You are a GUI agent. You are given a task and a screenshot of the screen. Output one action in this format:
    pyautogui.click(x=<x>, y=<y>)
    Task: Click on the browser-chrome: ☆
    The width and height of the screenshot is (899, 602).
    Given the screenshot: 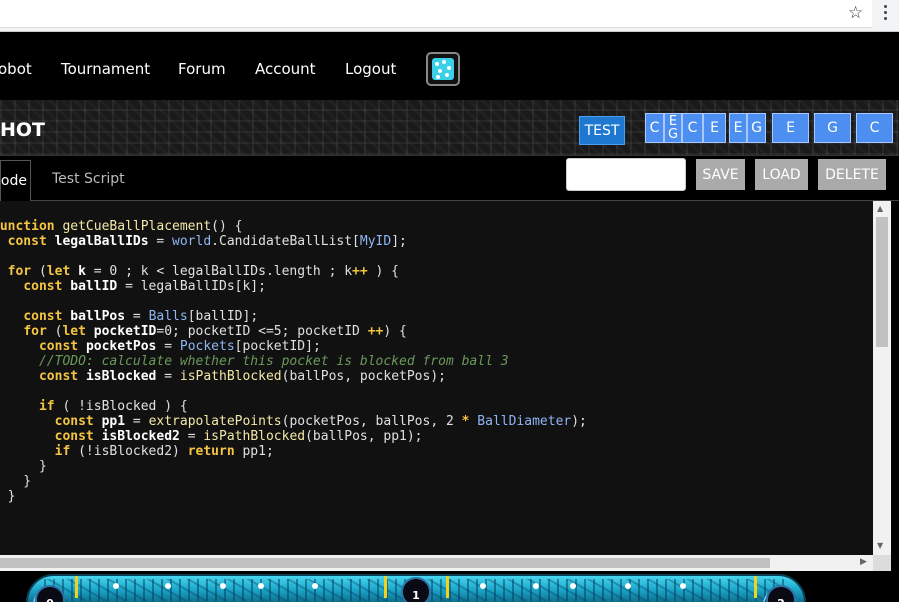 What is the action you would take?
    pyautogui.click(x=449, y=16)
    